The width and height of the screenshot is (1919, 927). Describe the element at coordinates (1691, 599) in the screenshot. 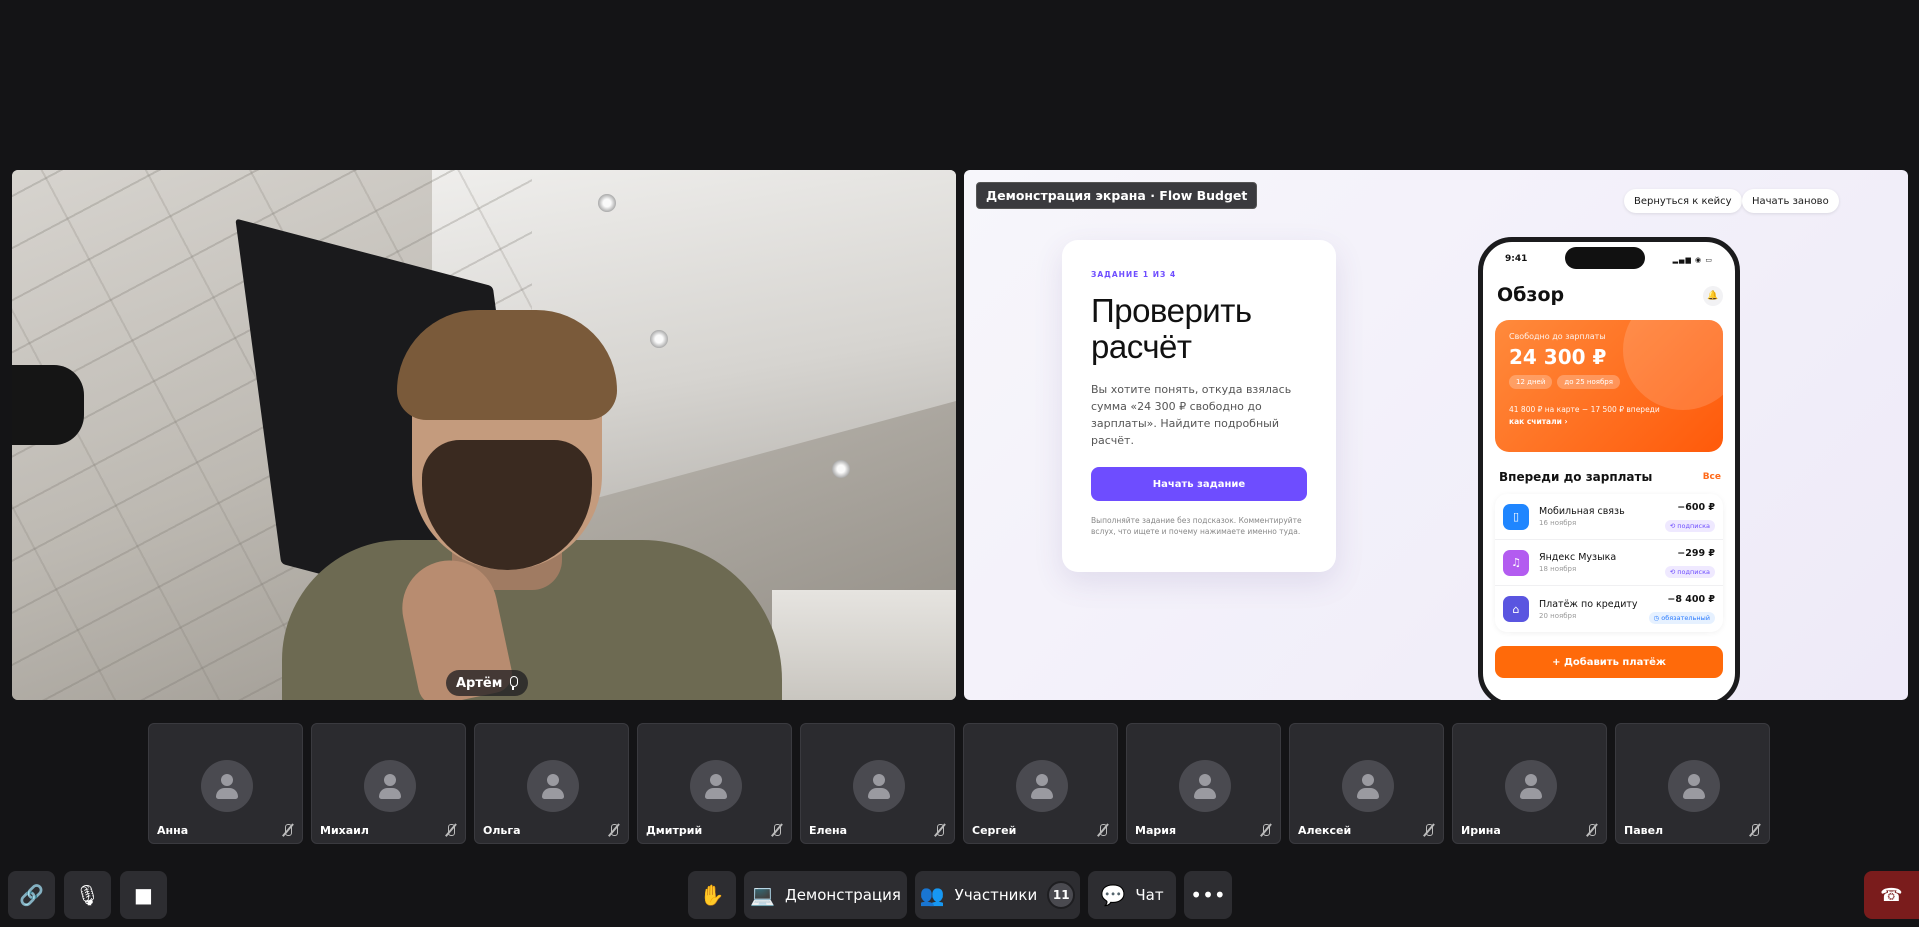

I see `payment-amount: −8 400 ₽` at that location.